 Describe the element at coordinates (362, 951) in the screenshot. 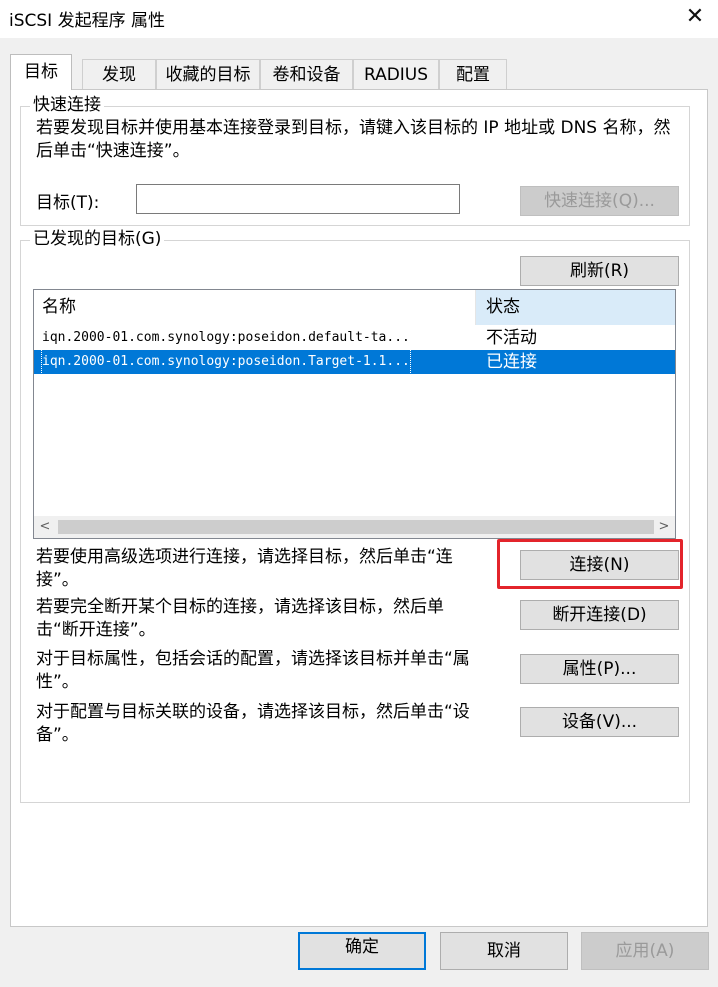

I see `ok-button: 确定` at that location.